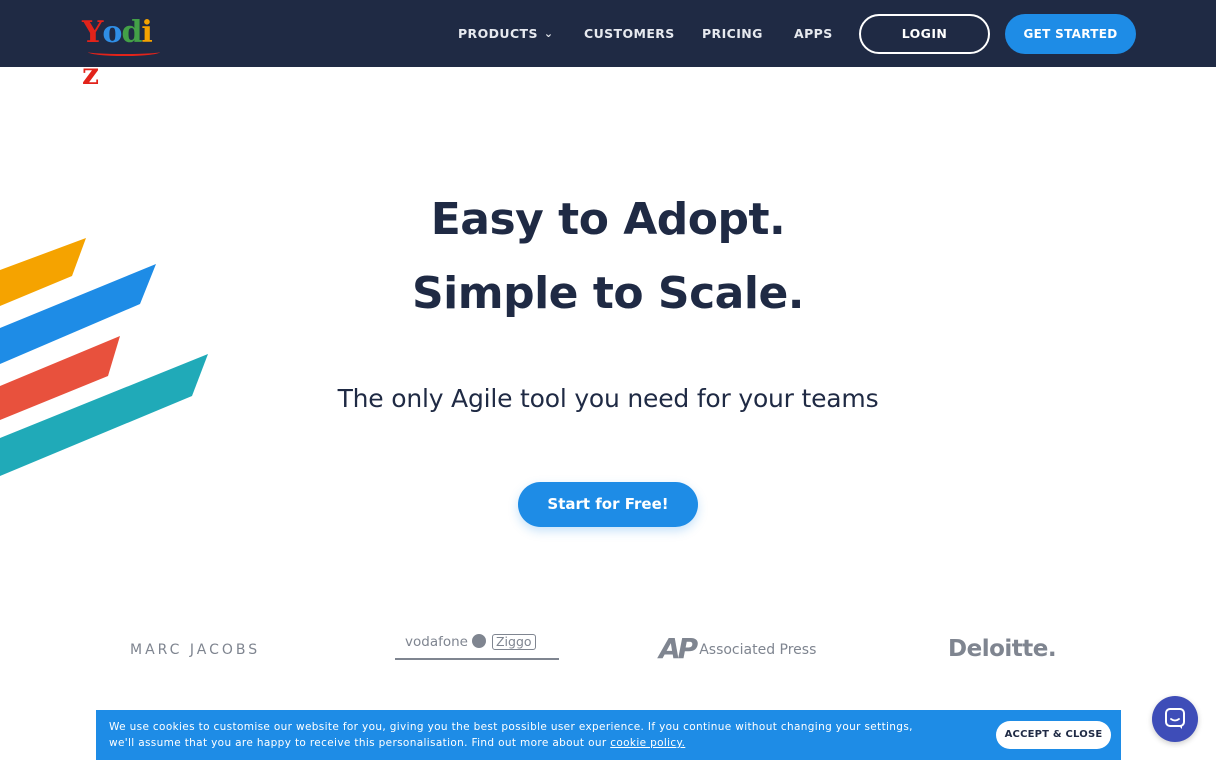 The width and height of the screenshot is (1216, 760). What do you see at coordinates (195, 650) in the screenshot?
I see `client-logo-marc-jacobs: MARC JACOBS` at bounding box center [195, 650].